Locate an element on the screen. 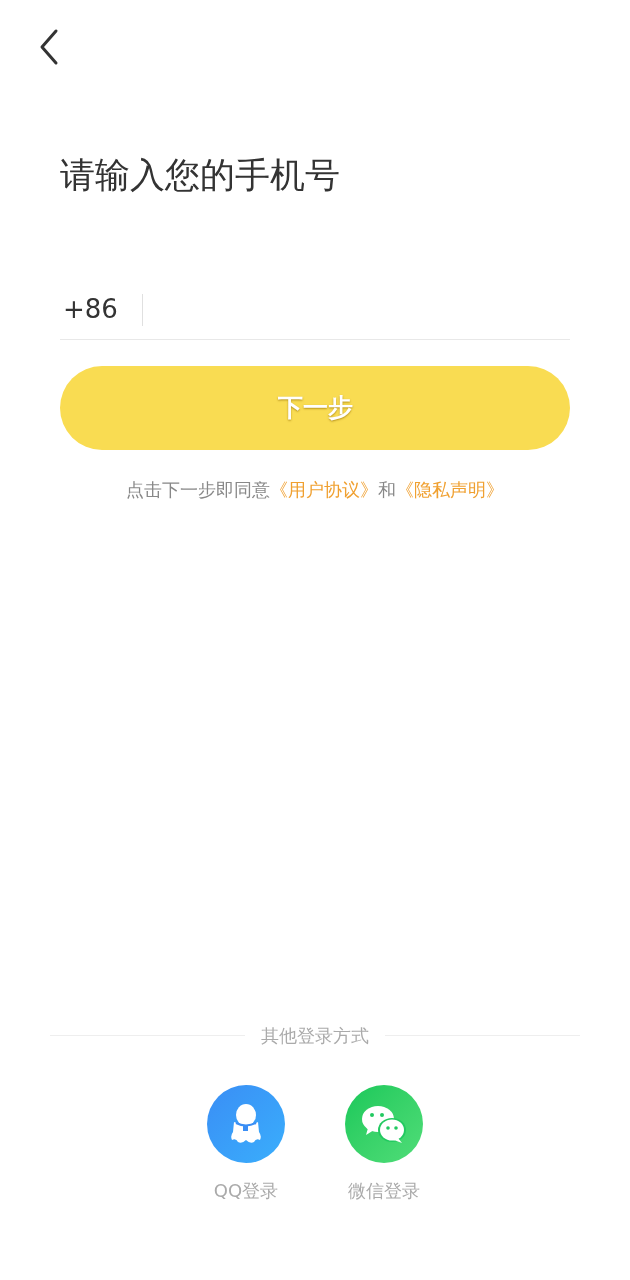  page-title: 请输入您的手机号 is located at coordinates (200, 175).